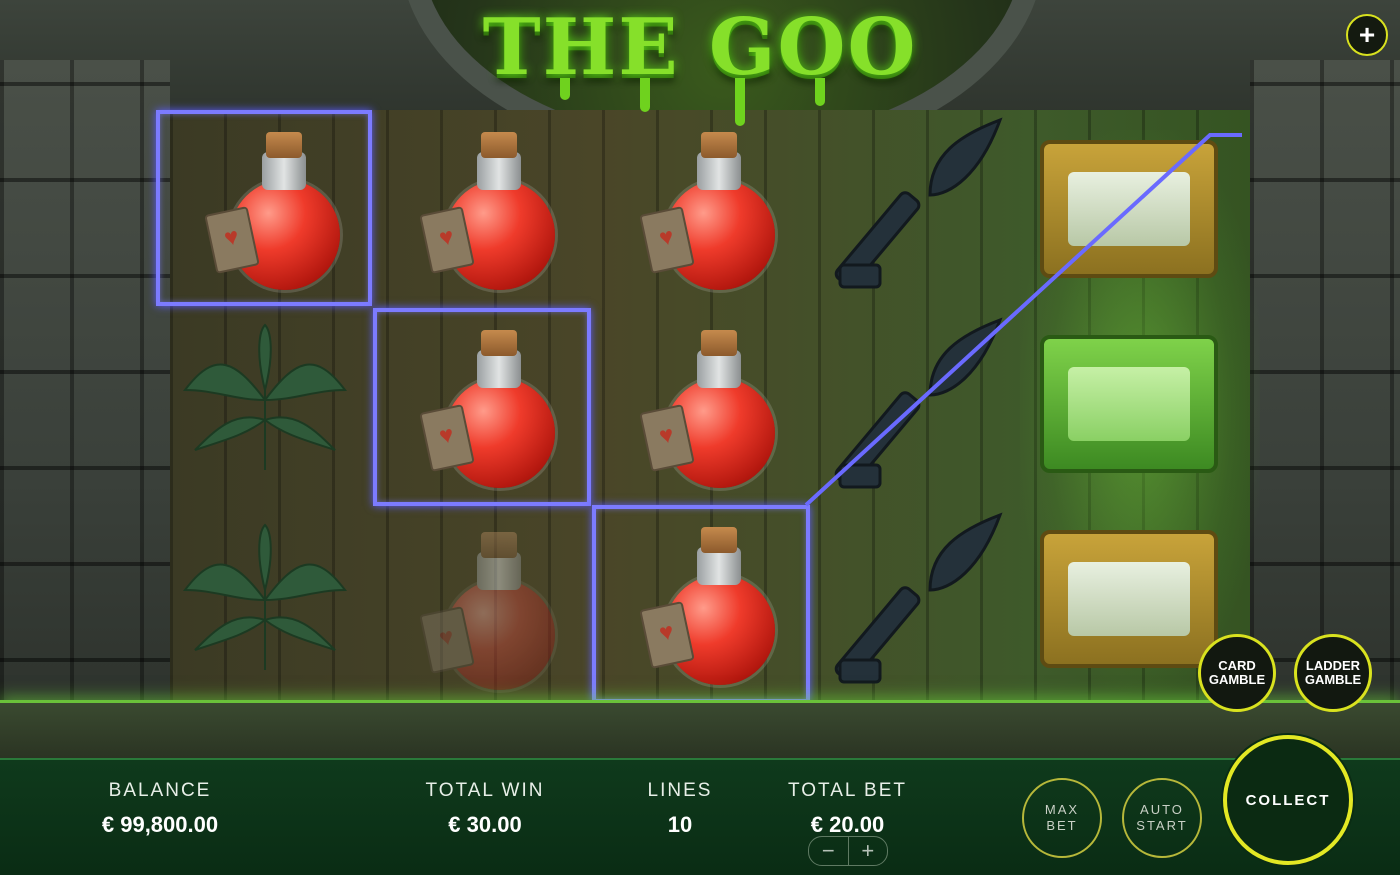  What do you see at coordinates (828, 851) in the screenshot?
I see `decrease-bet-button: −` at bounding box center [828, 851].